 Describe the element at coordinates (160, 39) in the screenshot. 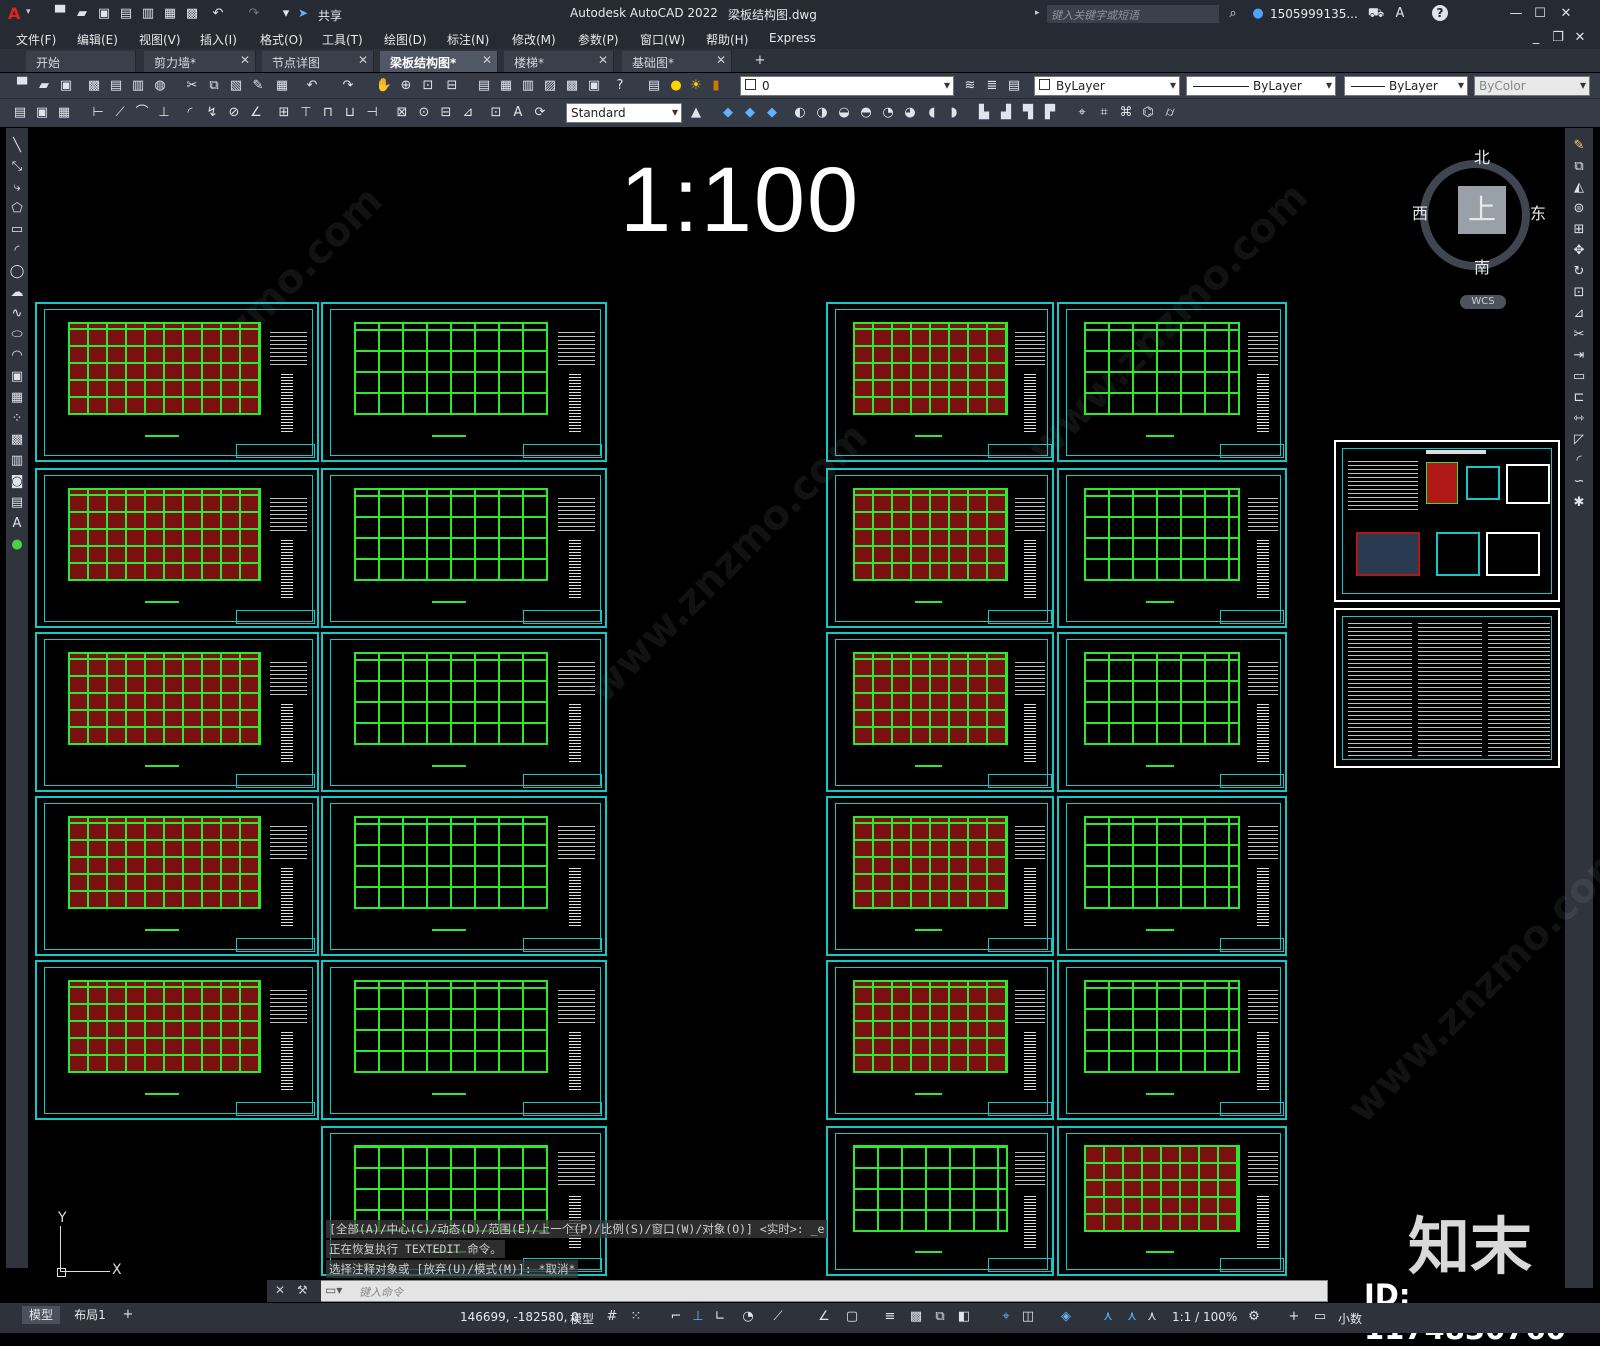

I see `menu-view: 视图(V)` at that location.